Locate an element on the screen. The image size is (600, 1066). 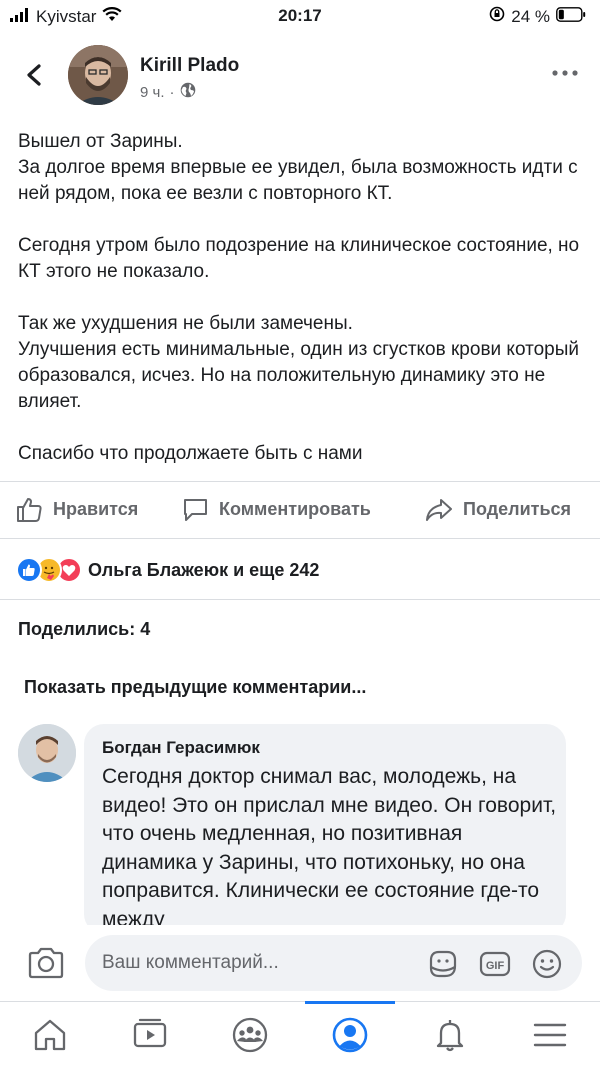
reaction-names: Ольга Блажеюк и еще 242 is located at coordinates (204, 569).